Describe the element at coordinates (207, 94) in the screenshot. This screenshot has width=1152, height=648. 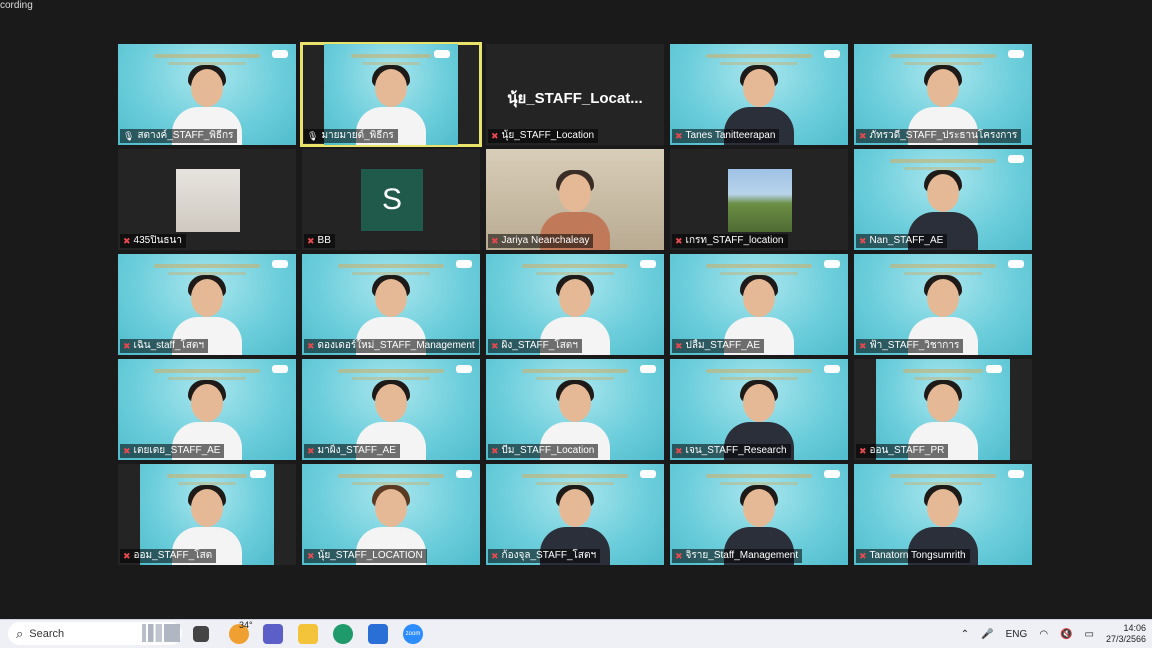
I see `participant-tile: 🎙 สตางค์_STAFF_พิธีกร` at that location.